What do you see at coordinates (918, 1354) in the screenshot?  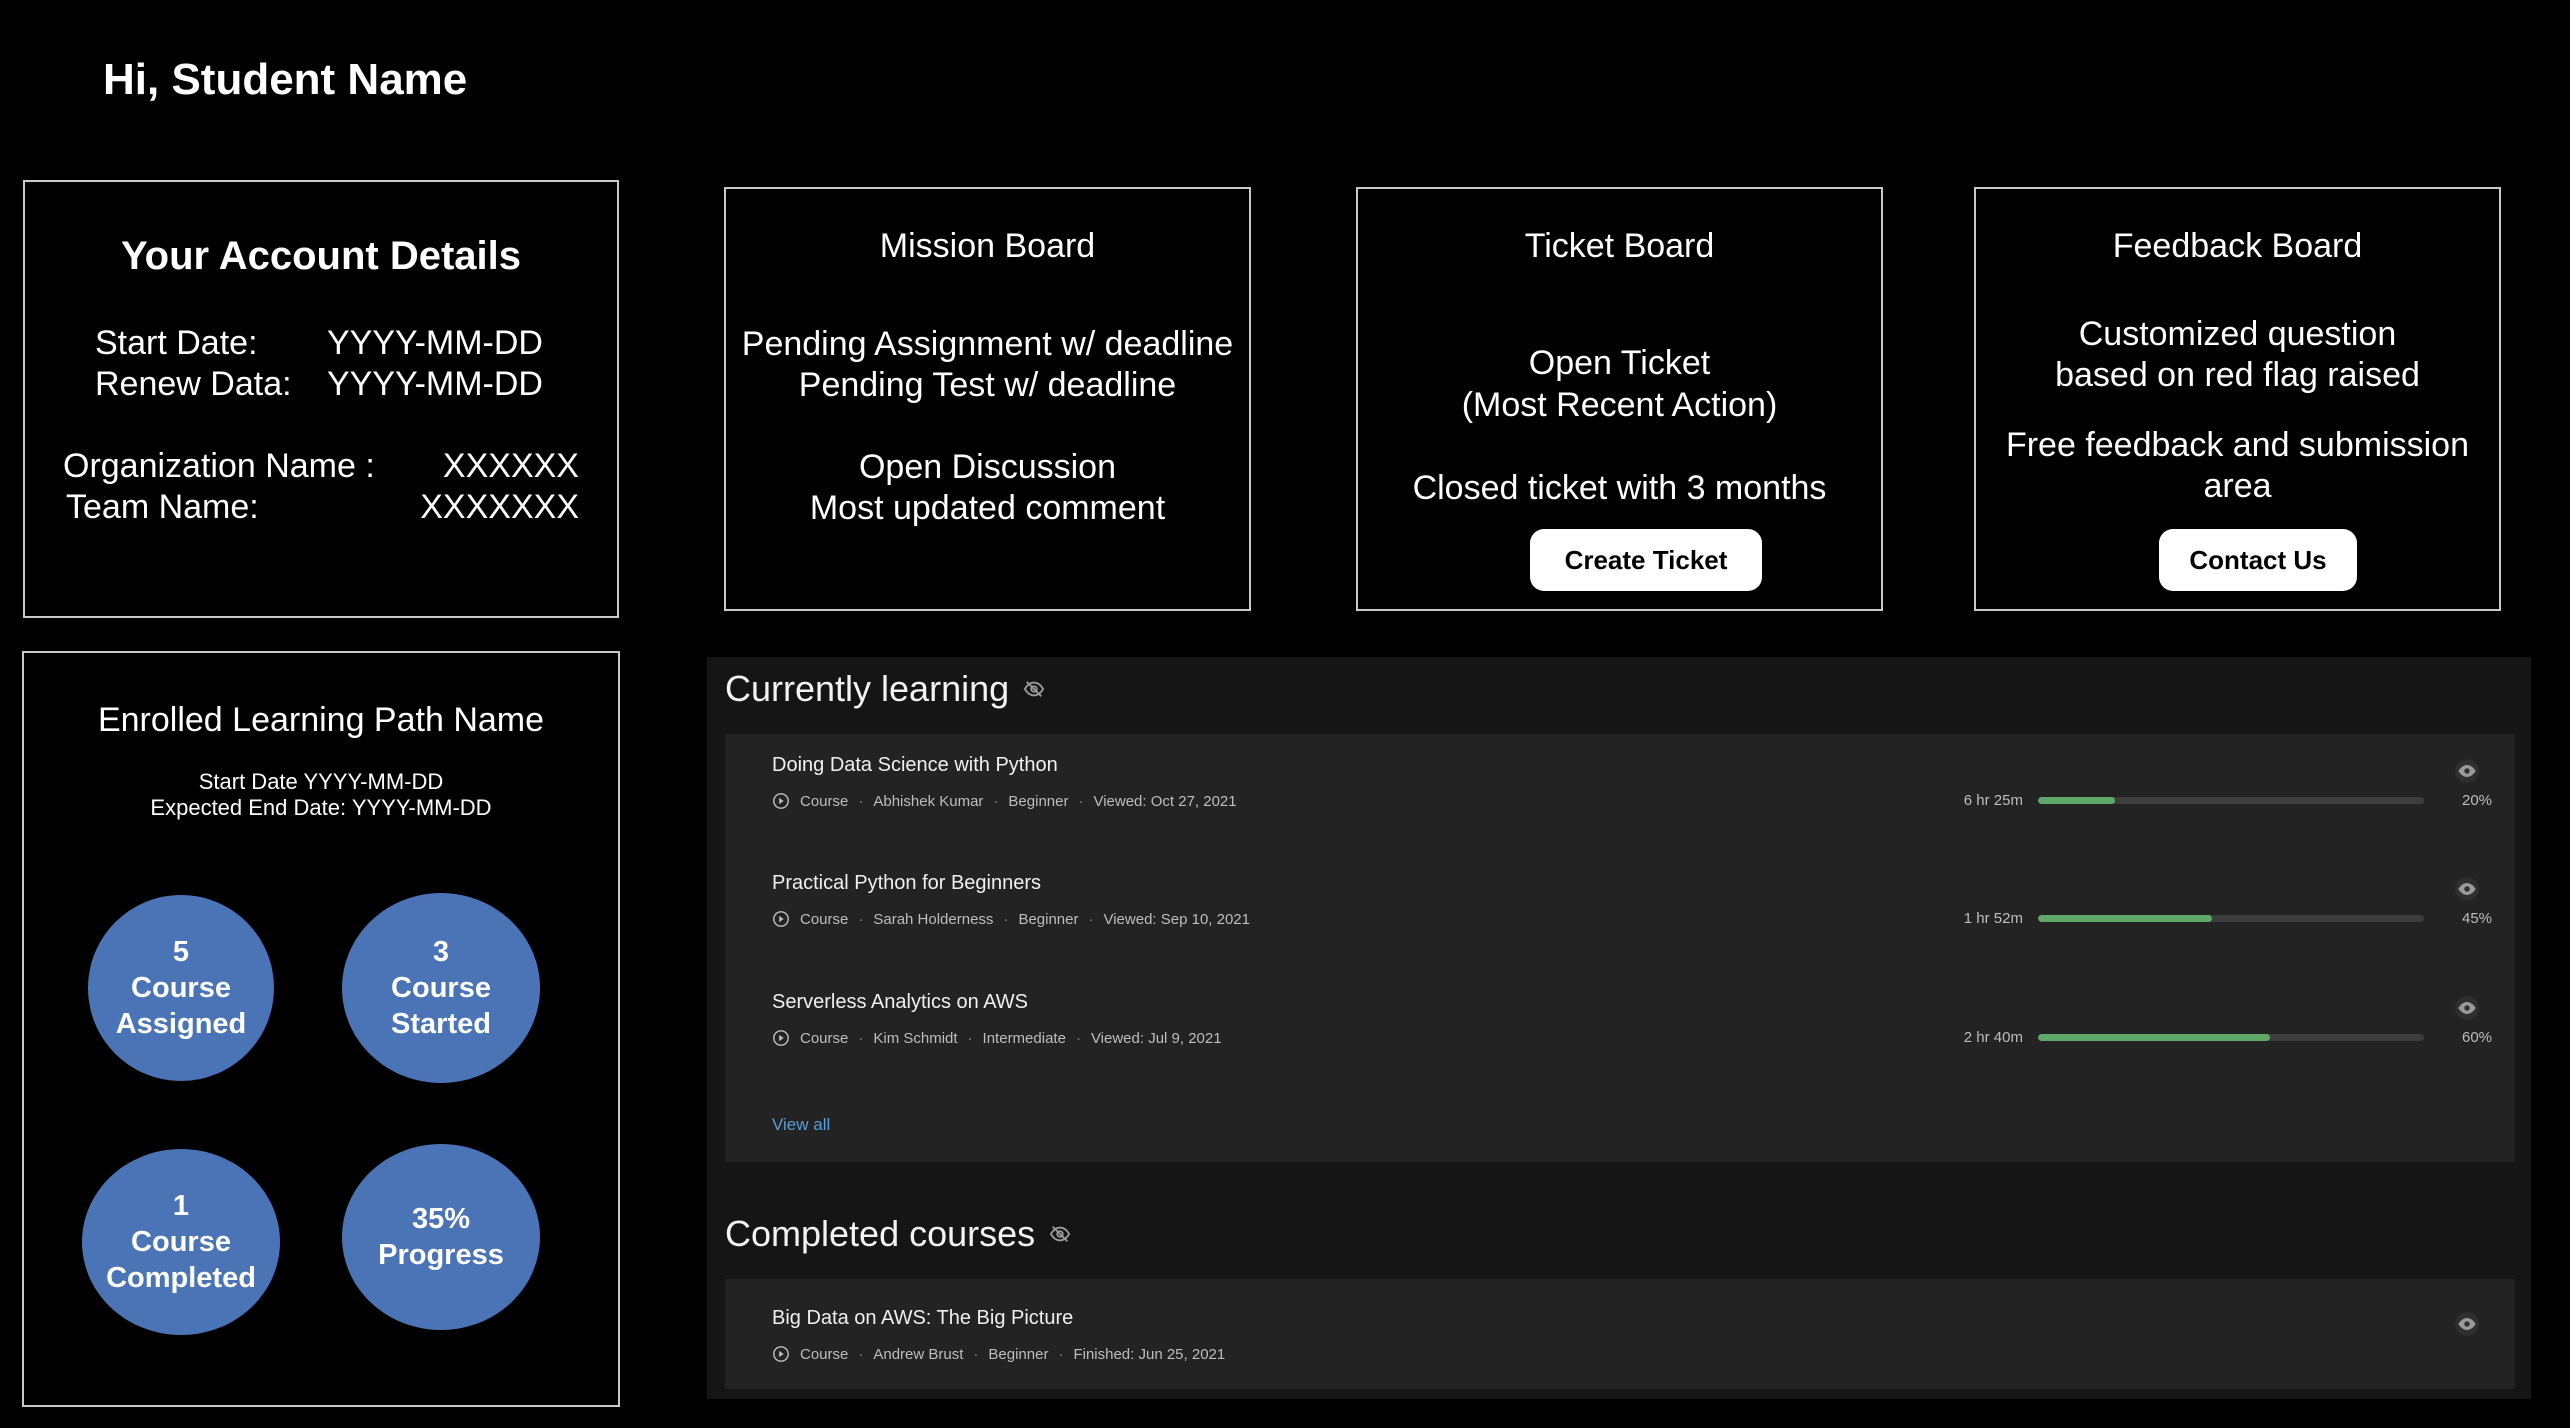 I see `course-author: Andrew Brust` at bounding box center [918, 1354].